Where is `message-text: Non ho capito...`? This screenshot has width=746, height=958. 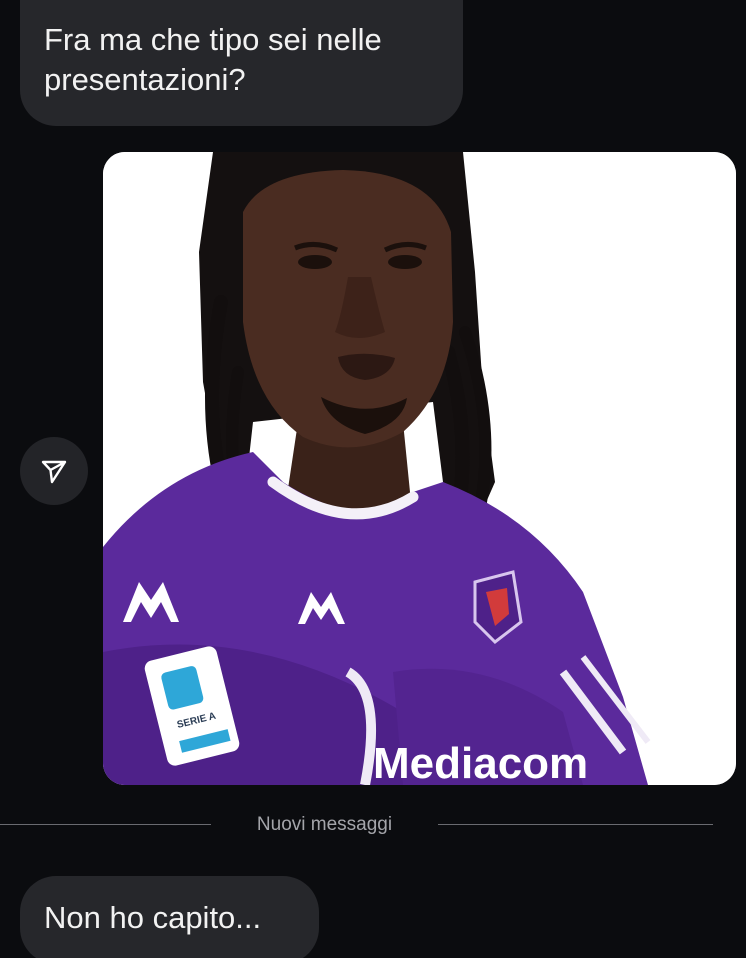 message-text: Non ho capito... is located at coordinates (153, 917).